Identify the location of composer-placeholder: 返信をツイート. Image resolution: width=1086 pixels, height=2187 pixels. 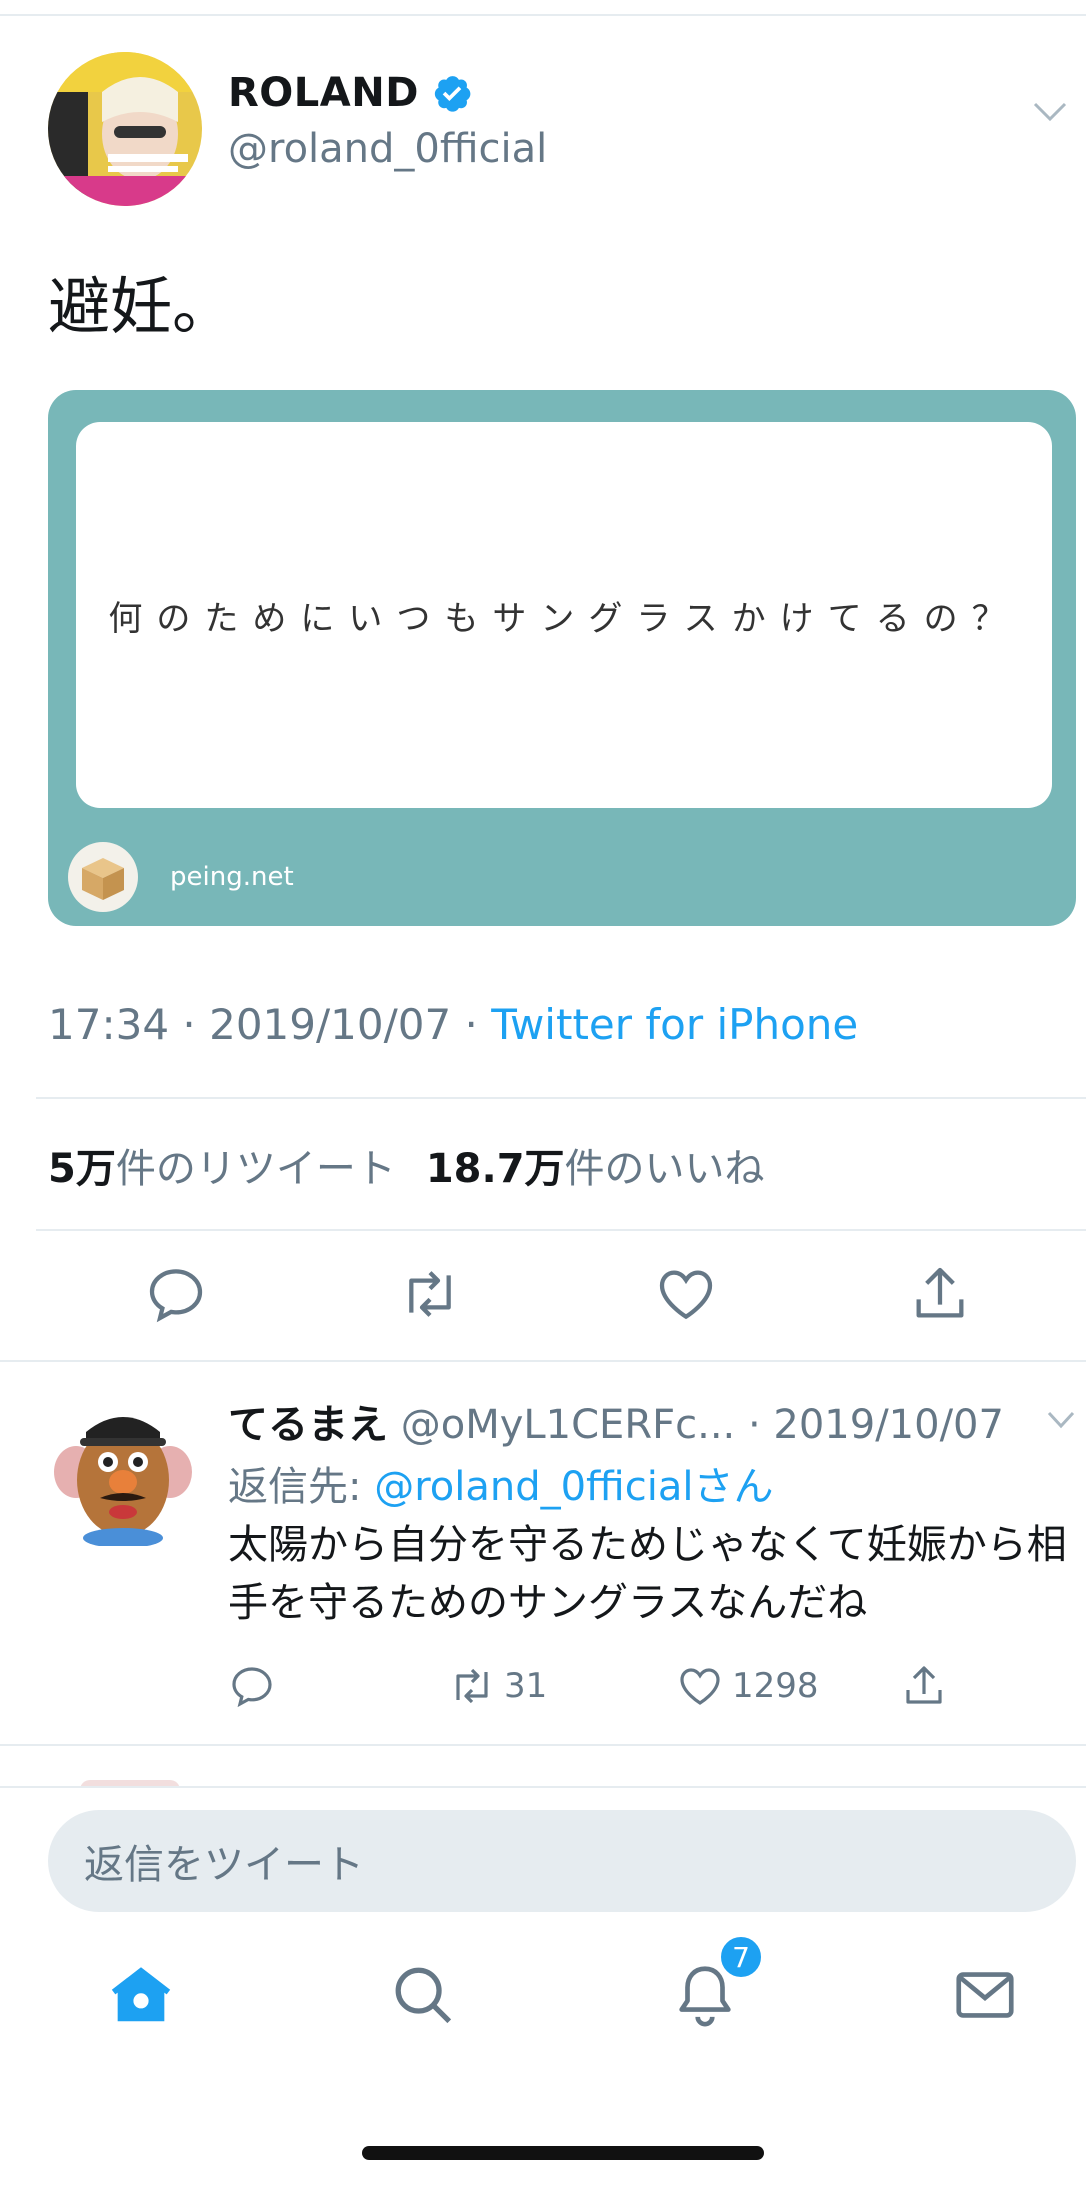
(224, 1865).